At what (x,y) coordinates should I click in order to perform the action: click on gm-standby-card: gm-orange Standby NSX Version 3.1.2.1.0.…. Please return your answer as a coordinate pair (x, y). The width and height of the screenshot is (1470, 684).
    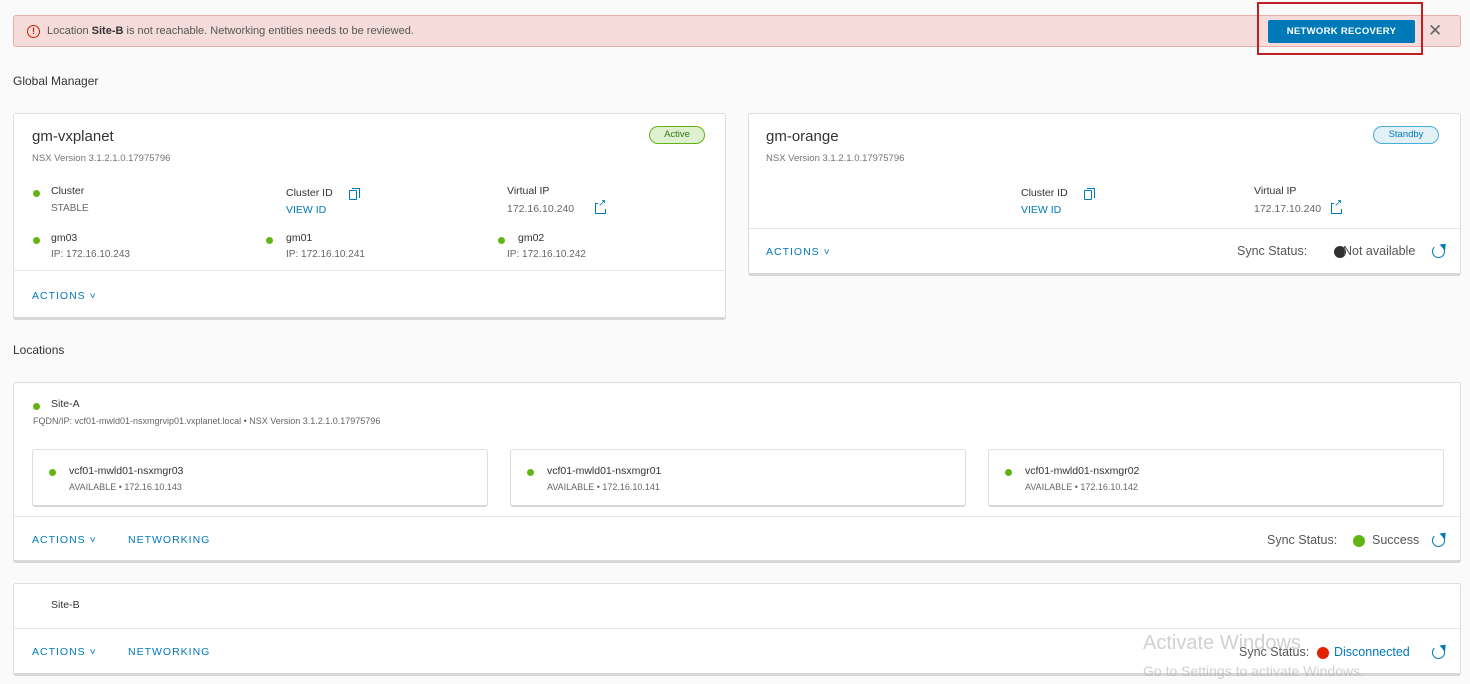
    Looking at the image, I should click on (1104, 194).